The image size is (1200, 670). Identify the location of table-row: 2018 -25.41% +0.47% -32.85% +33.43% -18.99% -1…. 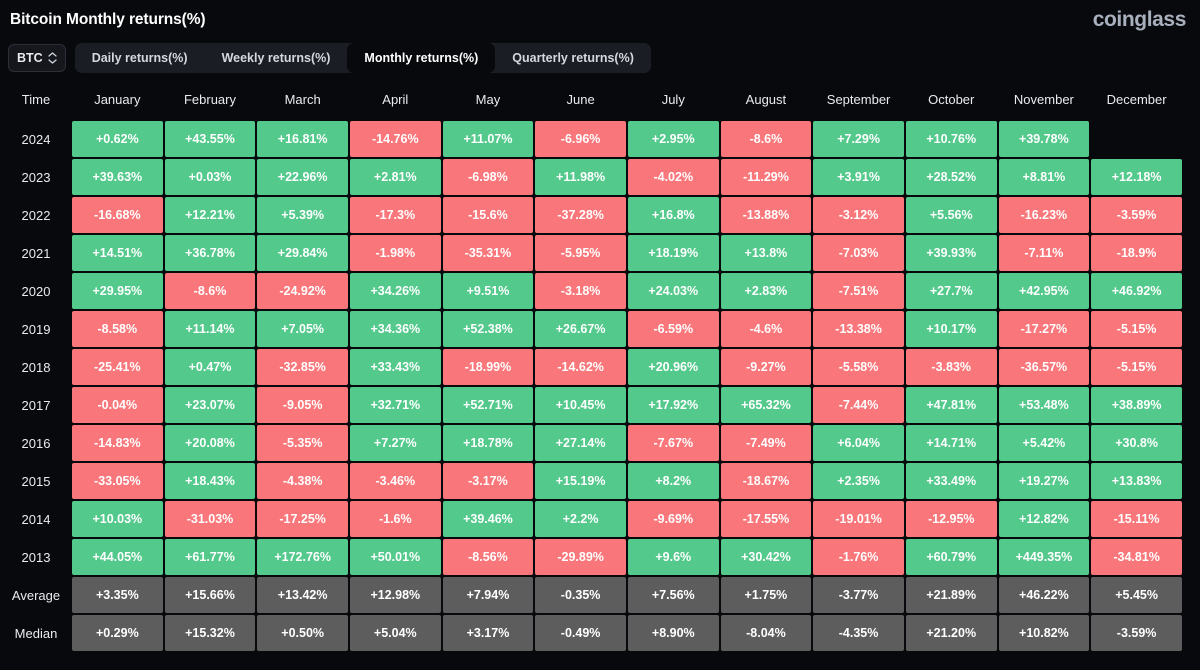
(592, 367).